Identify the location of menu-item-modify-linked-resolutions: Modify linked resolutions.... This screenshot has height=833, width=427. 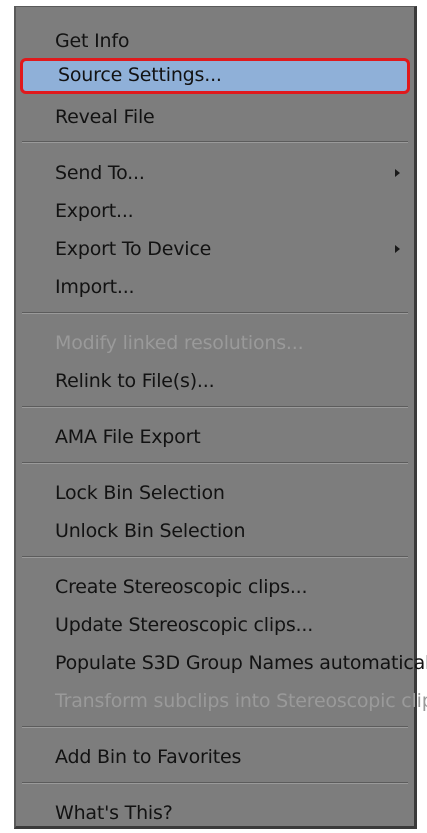
(179, 343).